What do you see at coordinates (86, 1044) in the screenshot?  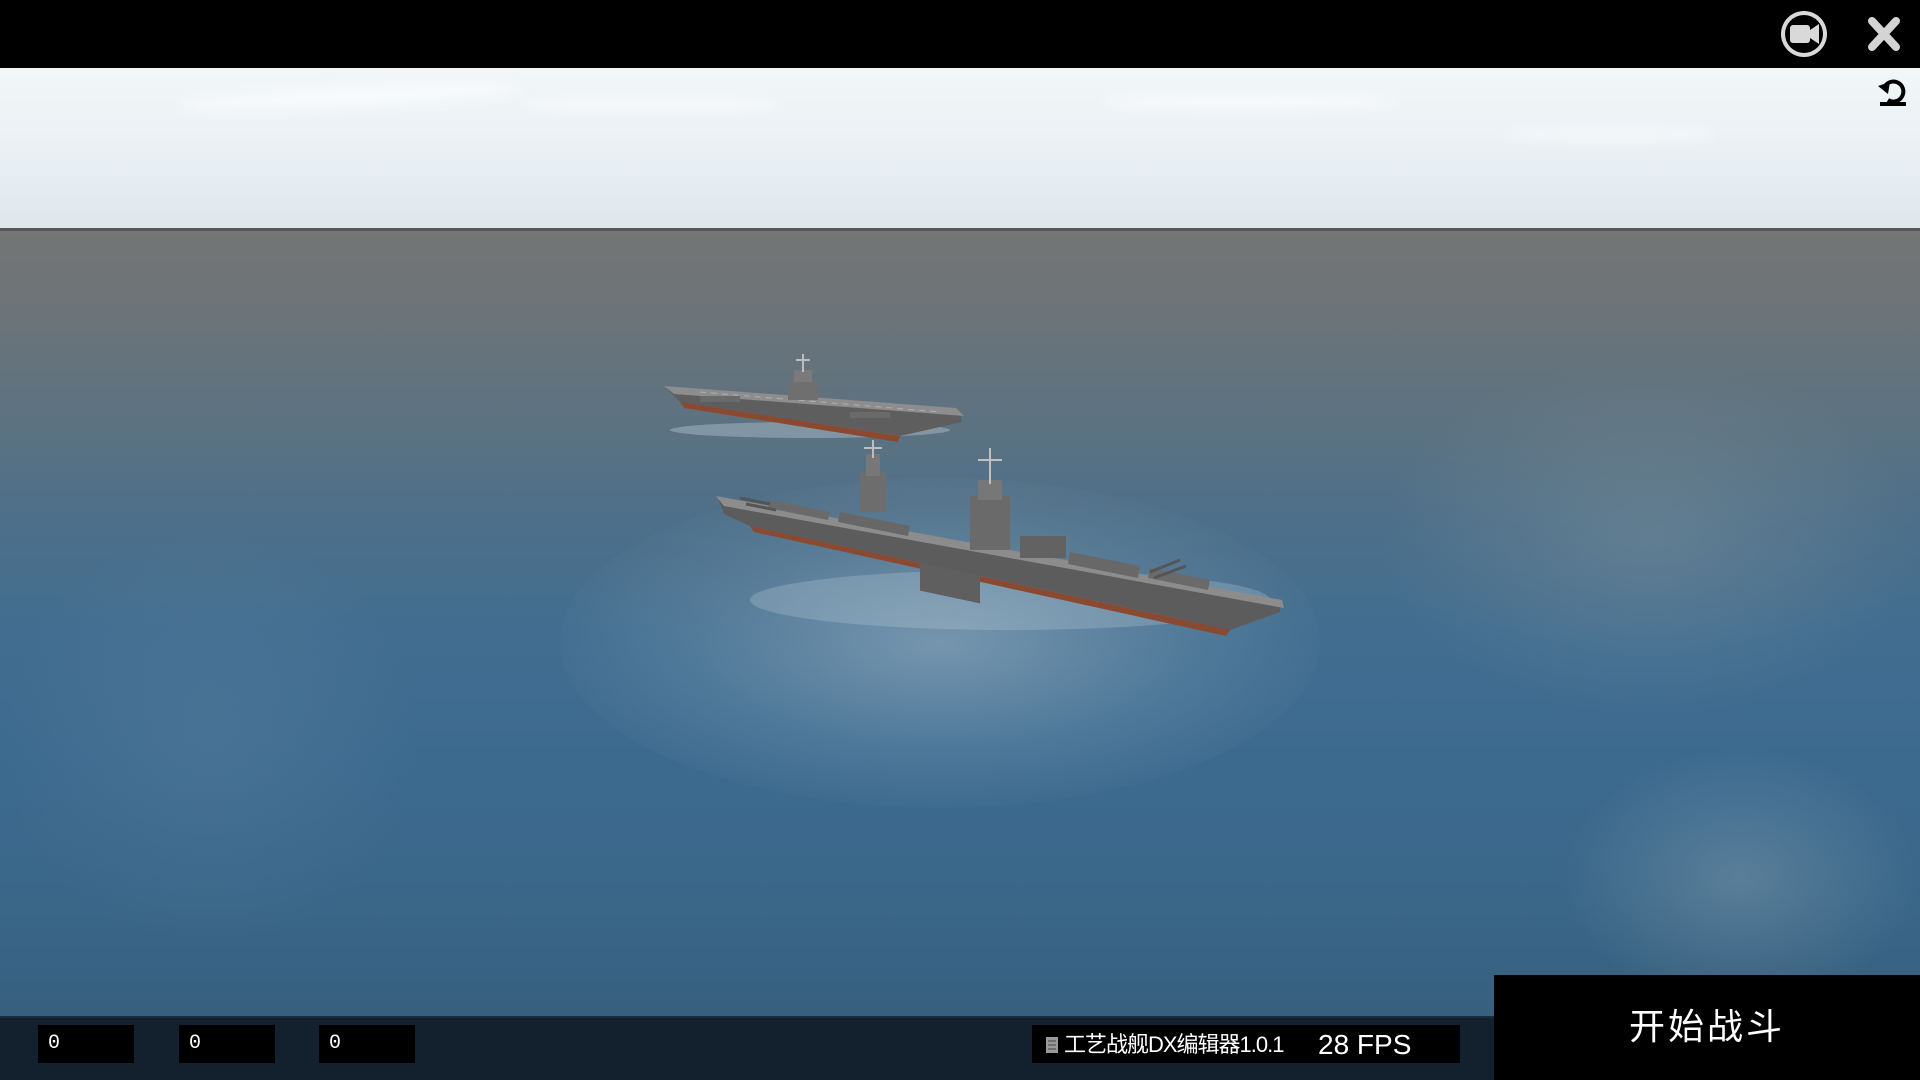 I see `counter-1: 0` at bounding box center [86, 1044].